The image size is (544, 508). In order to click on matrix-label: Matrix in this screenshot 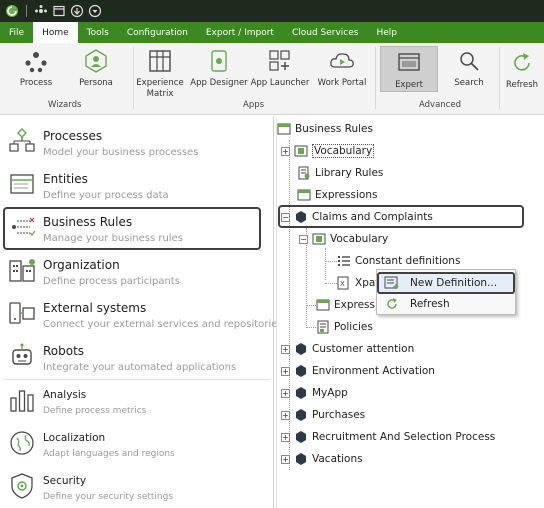, I will do `click(160, 94)`.